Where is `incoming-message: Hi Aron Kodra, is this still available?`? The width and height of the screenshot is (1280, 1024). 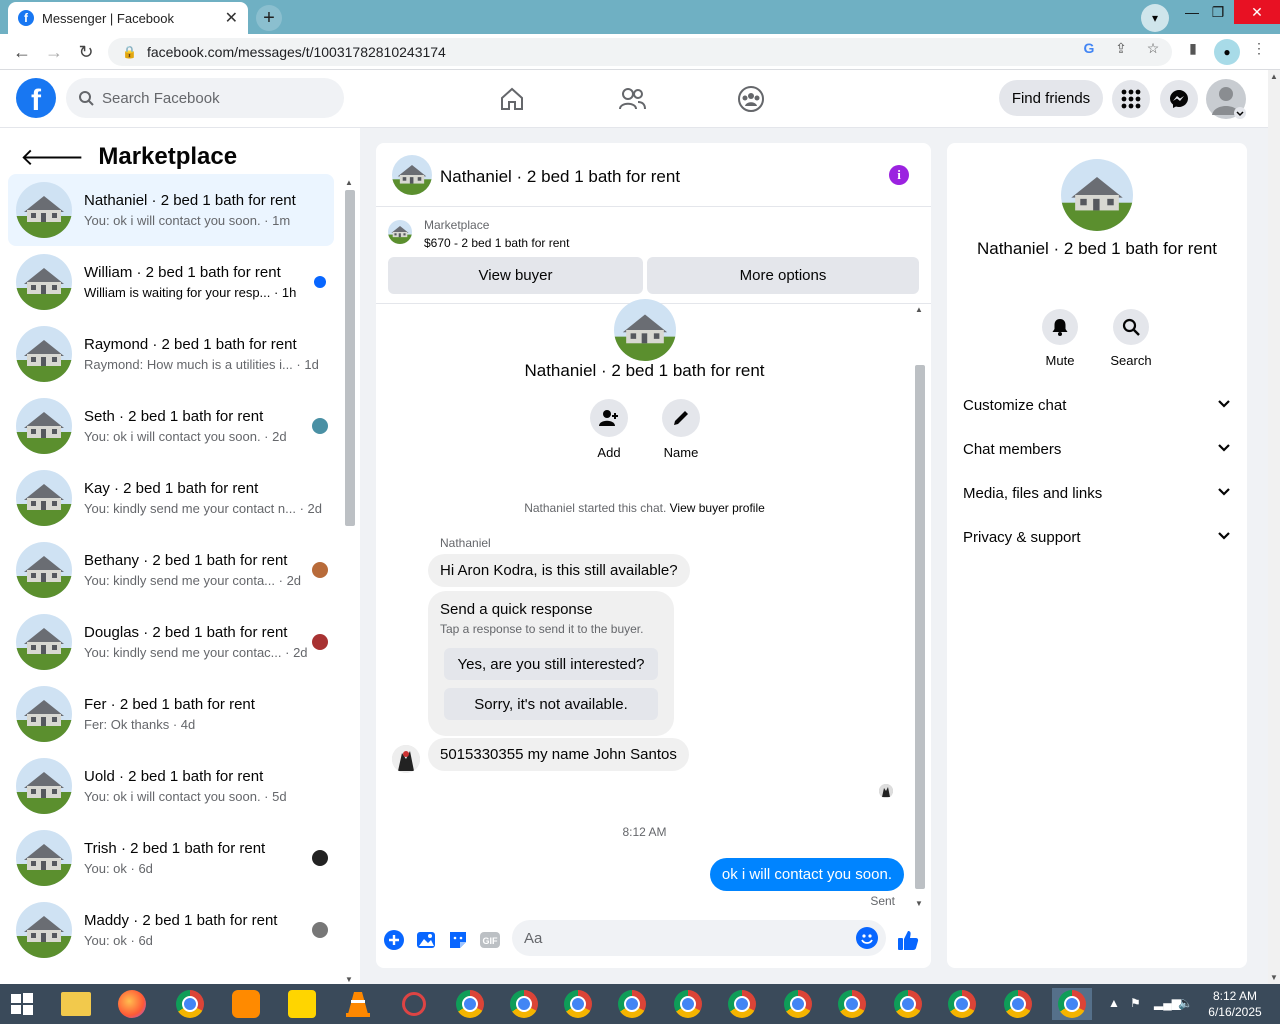
incoming-message: Hi Aron Kodra, is this still available? is located at coordinates (559, 570).